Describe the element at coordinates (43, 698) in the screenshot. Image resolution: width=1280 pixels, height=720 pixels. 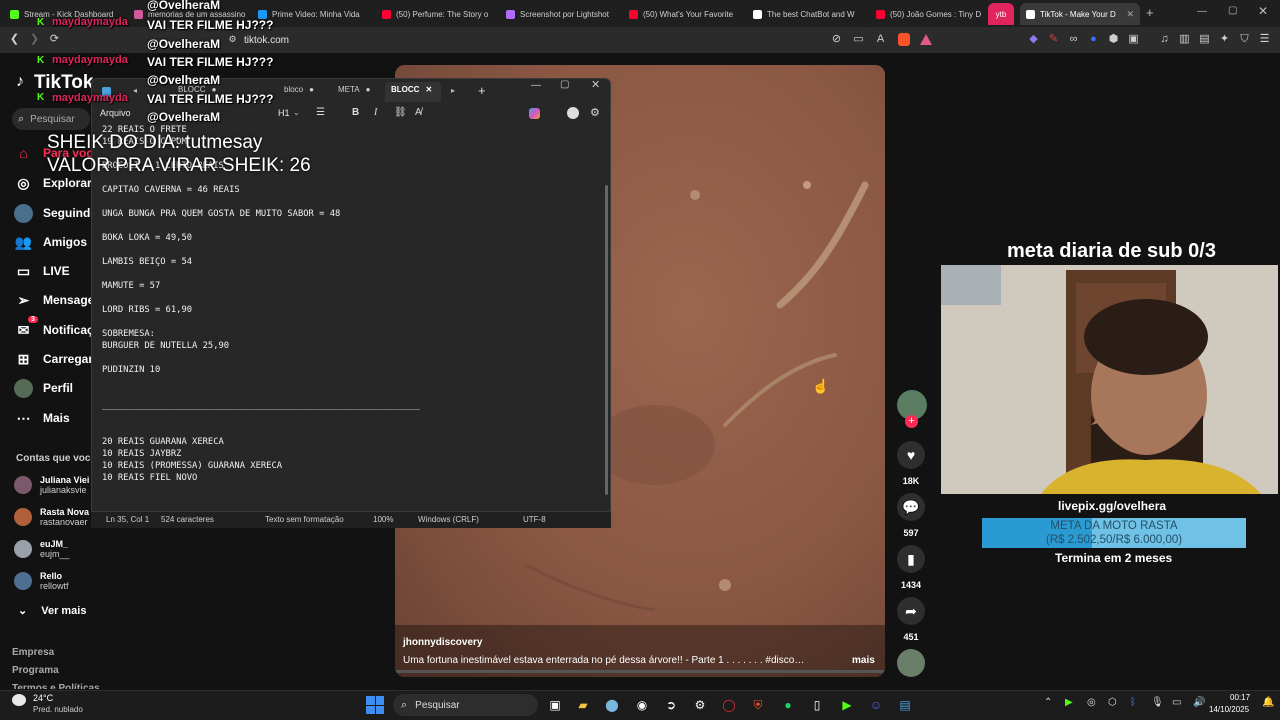
I see `weather-temp: 24°C` at that location.